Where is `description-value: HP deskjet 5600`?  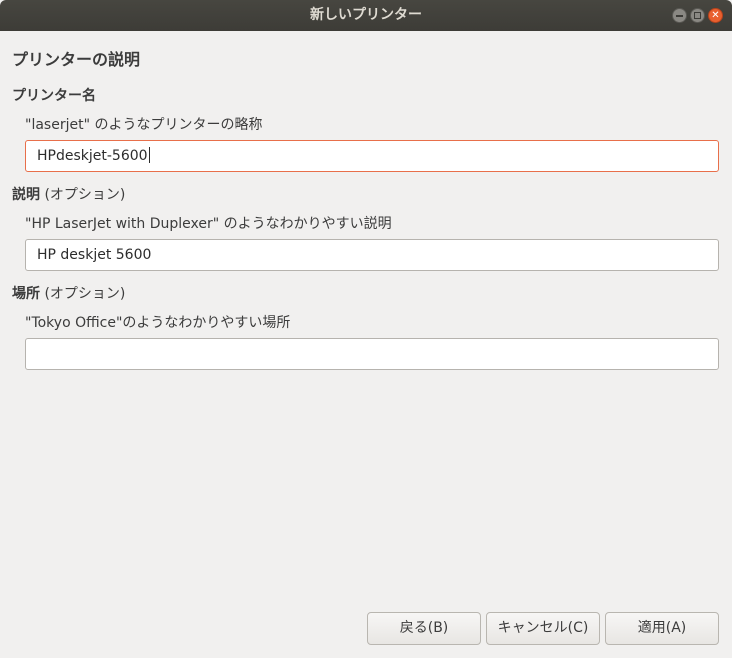 description-value: HP deskjet 5600 is located at coordinates (94, 255).